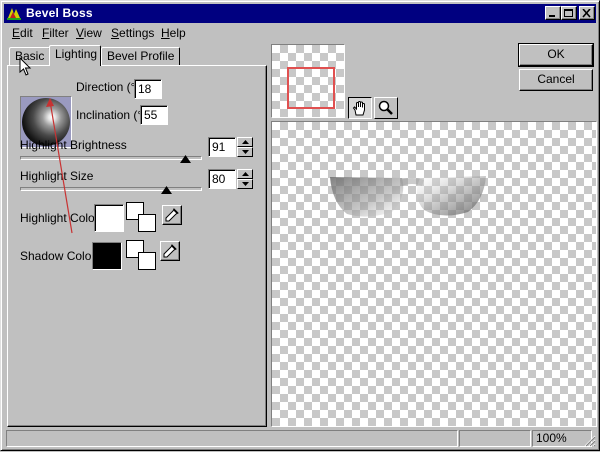 This screenshot has height=452, width=600. Describe the element at coordinates (495, 438) in the screenshot. I see `status-info` at that location.